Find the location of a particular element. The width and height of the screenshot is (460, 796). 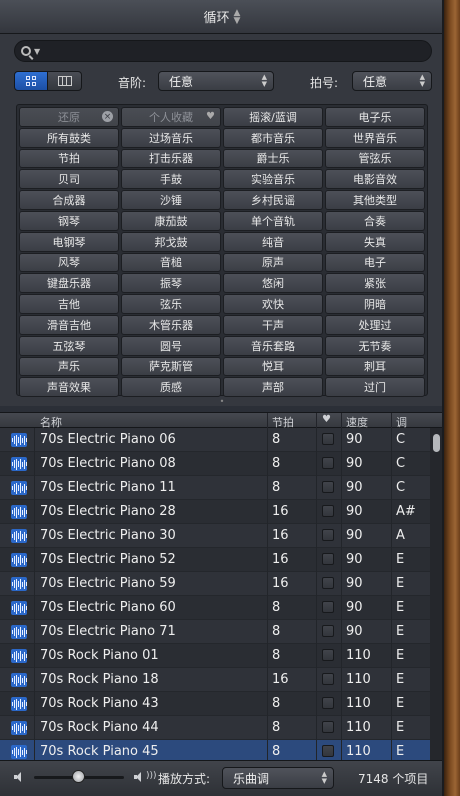

table-row: 70s Rock Piano 01 8 110 E is located at coordinates (215, 656).